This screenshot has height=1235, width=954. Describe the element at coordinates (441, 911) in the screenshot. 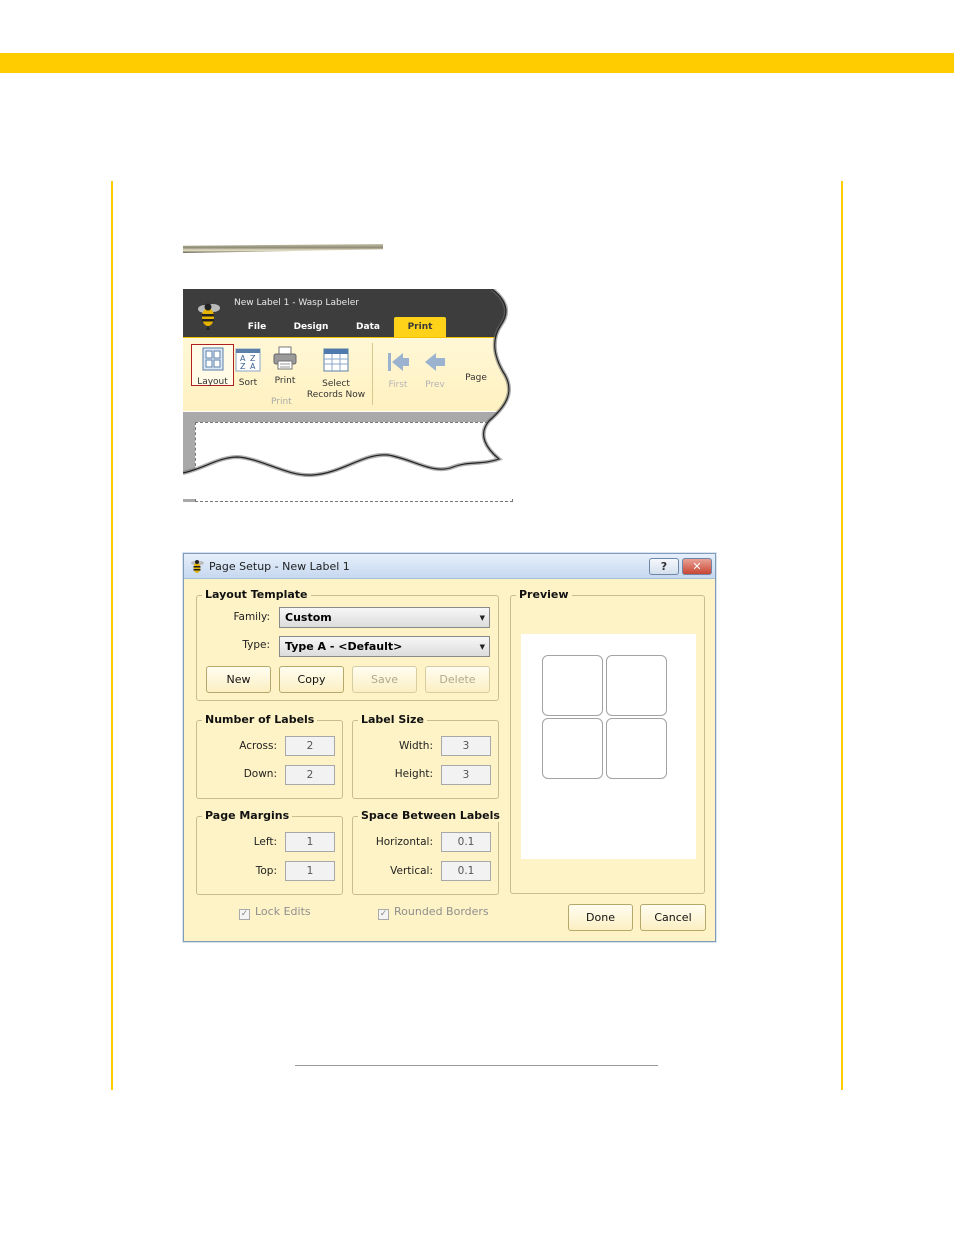

I see `rounded-borders-label: Rounded Borders` at that location.